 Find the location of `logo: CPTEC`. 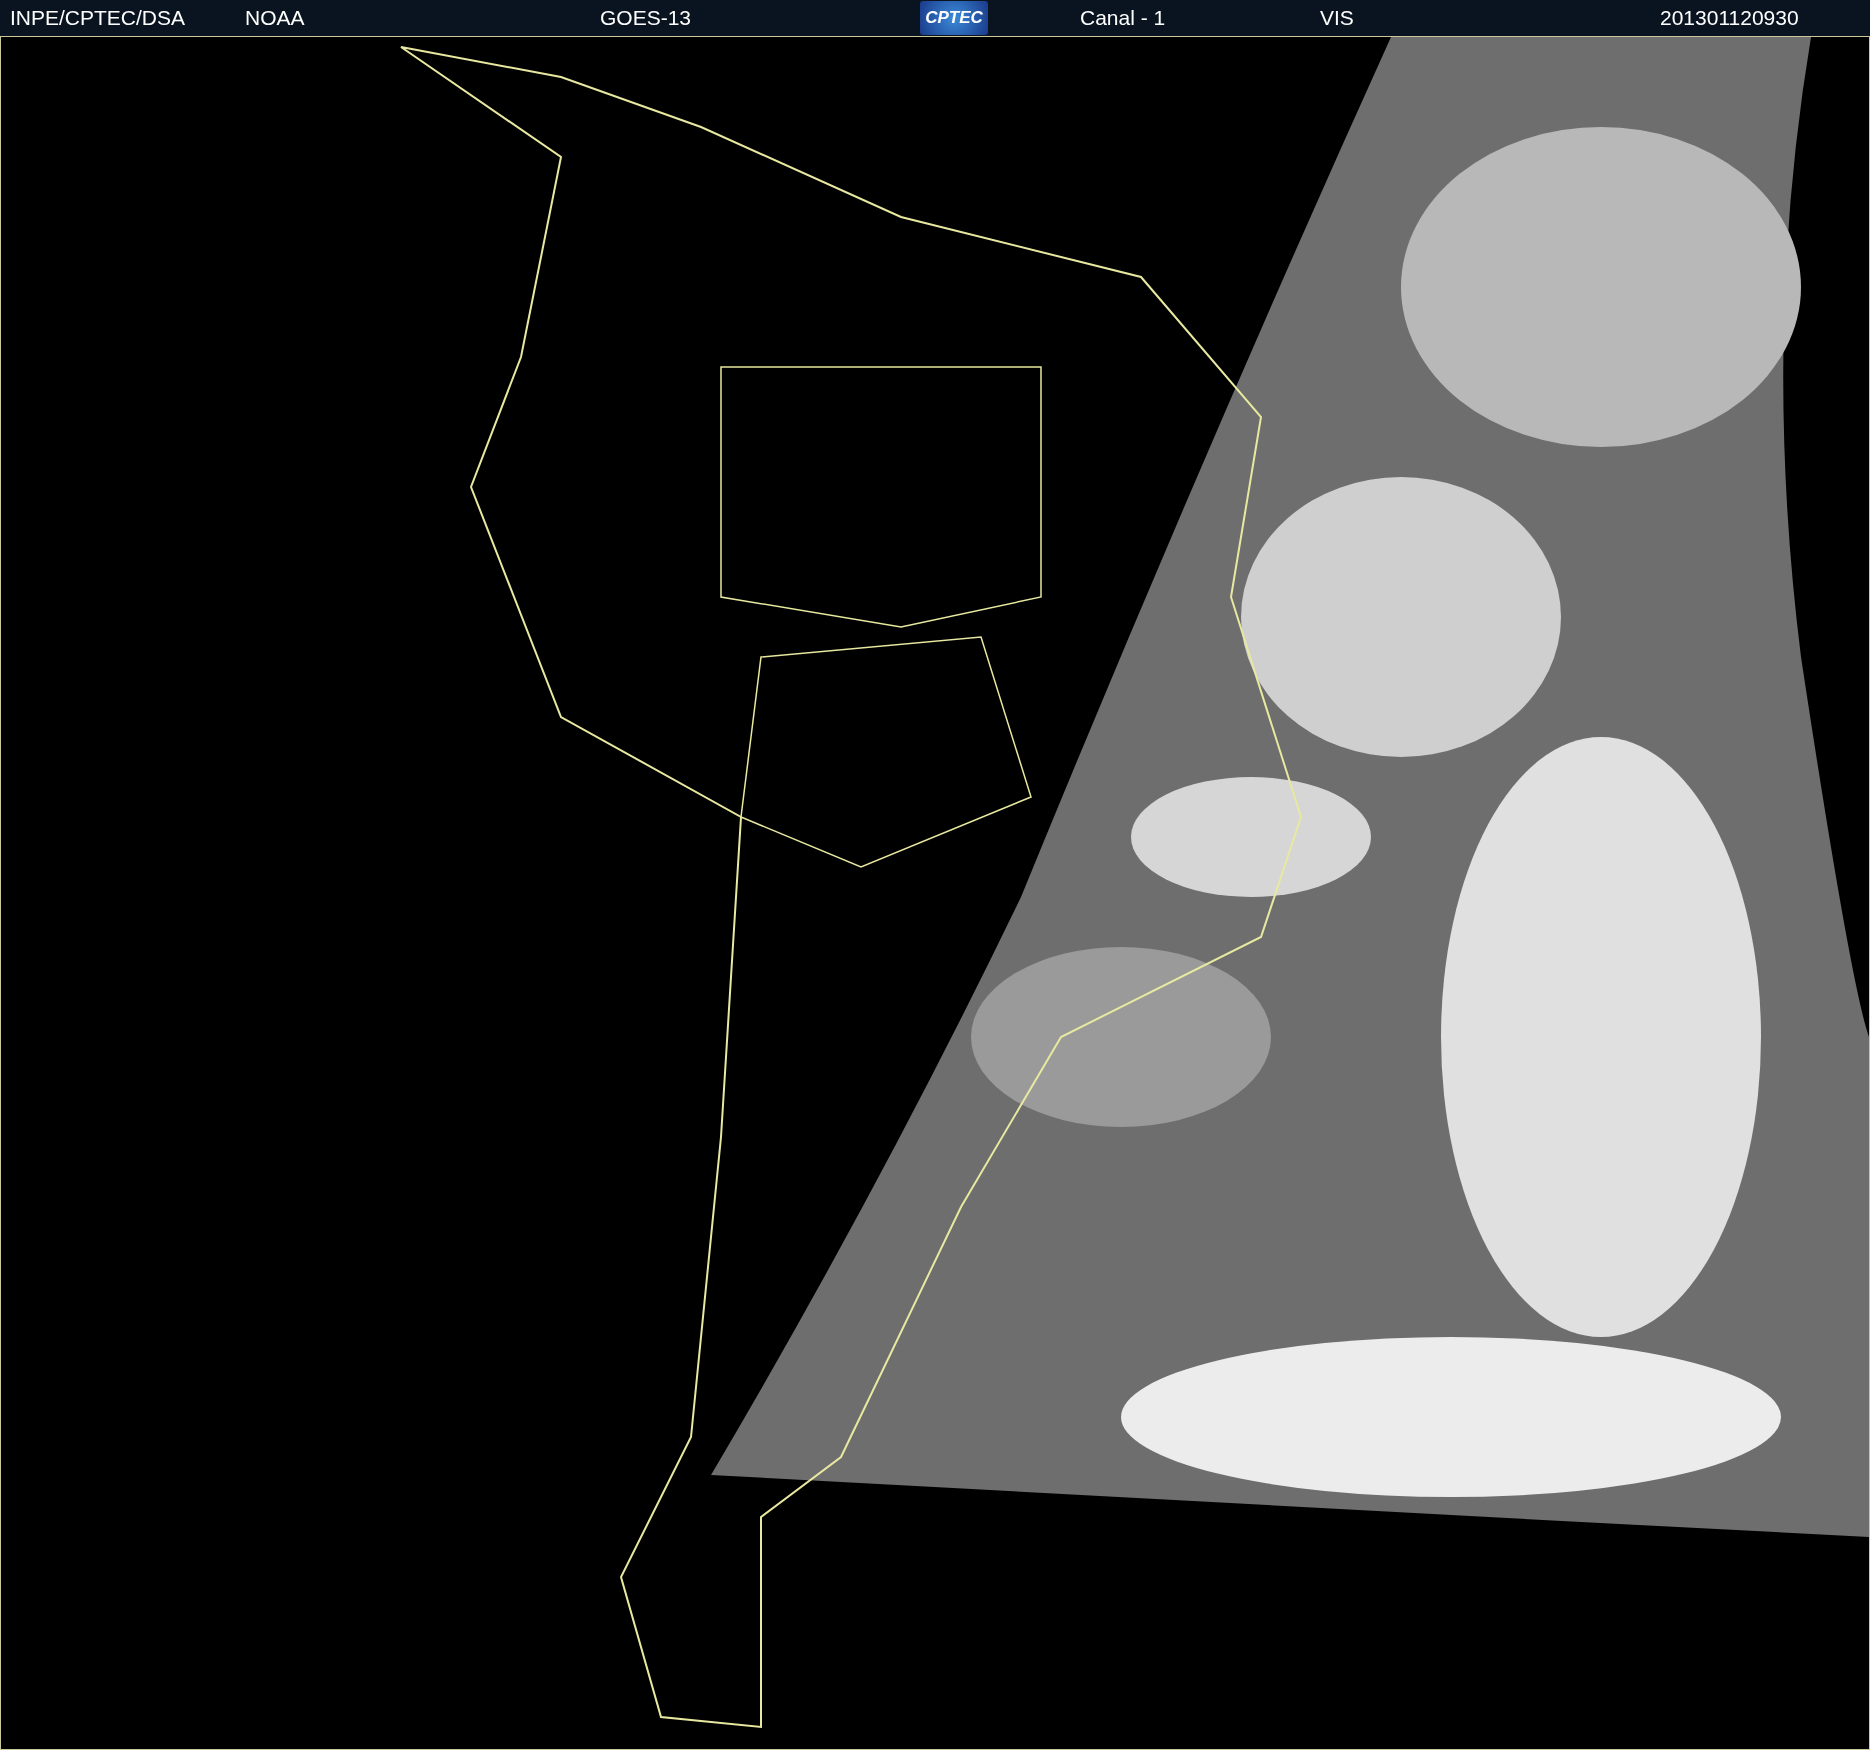

logo: CPTEC is located at coordinates (954, 18).